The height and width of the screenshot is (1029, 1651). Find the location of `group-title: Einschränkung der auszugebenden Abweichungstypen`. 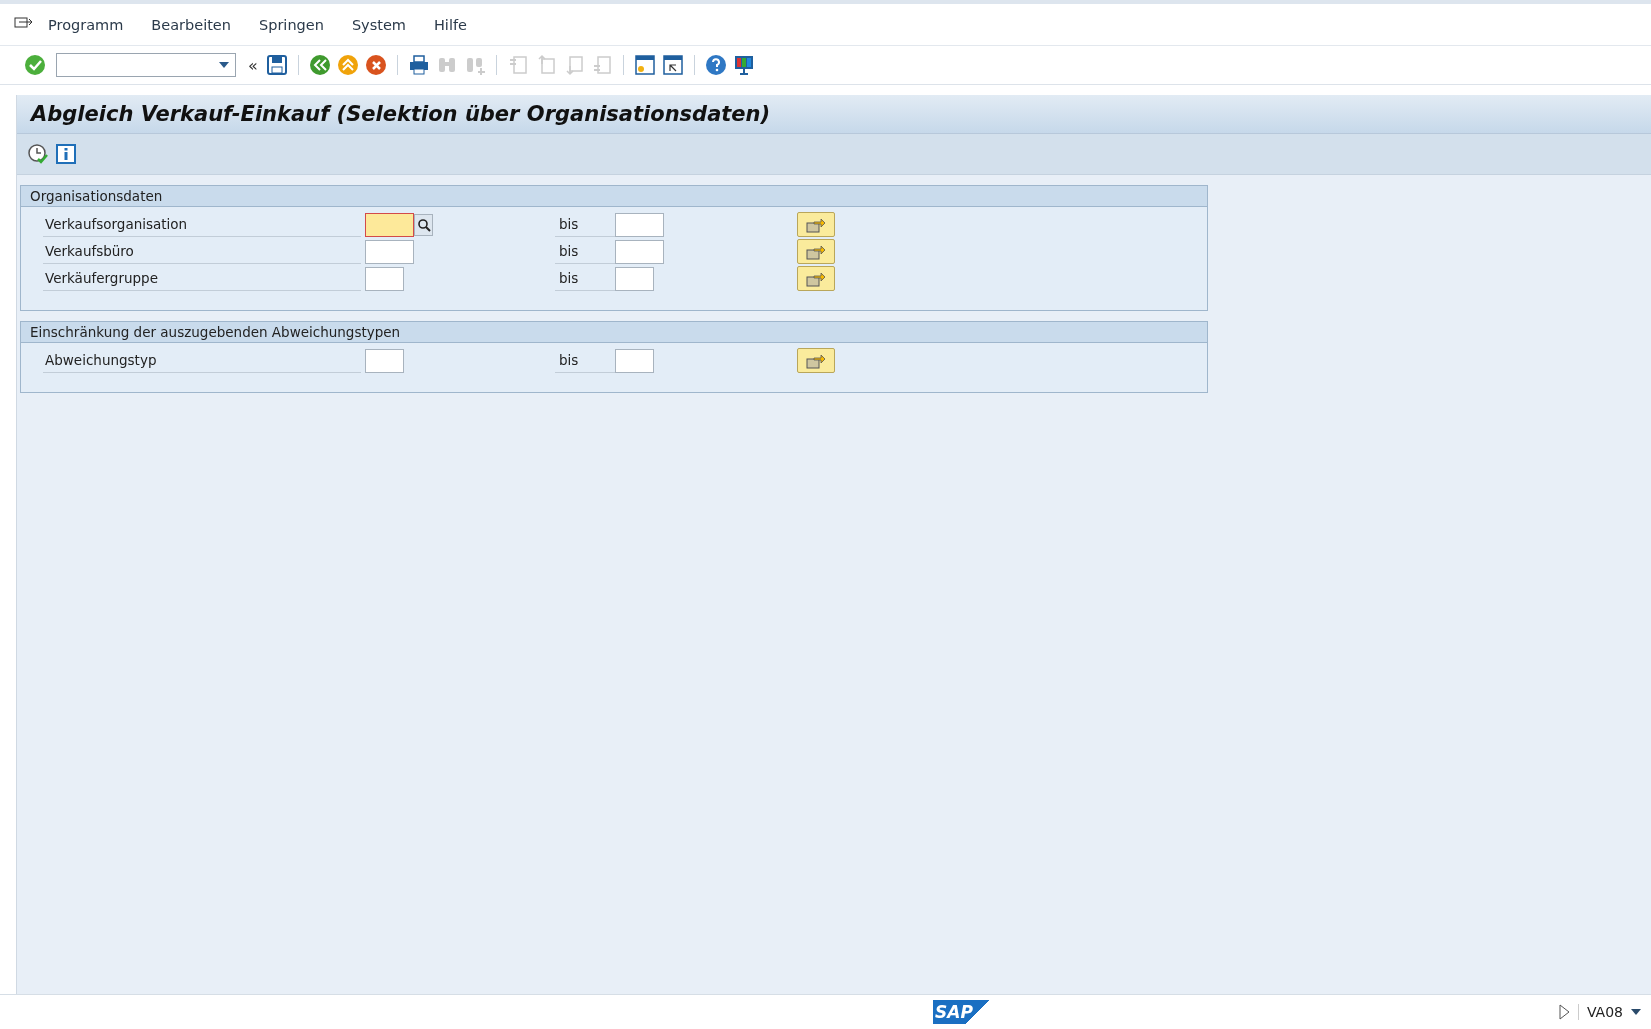

group-title: Einschränkung der auszugebenden Abweichungstypen is located at coordinates (614, 332).